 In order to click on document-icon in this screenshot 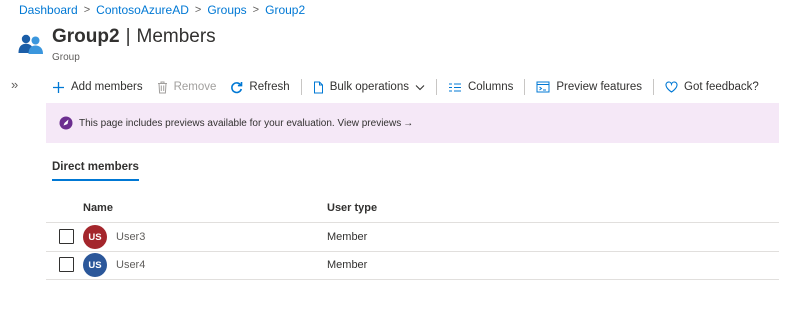, I will do `click(318, 87)`.